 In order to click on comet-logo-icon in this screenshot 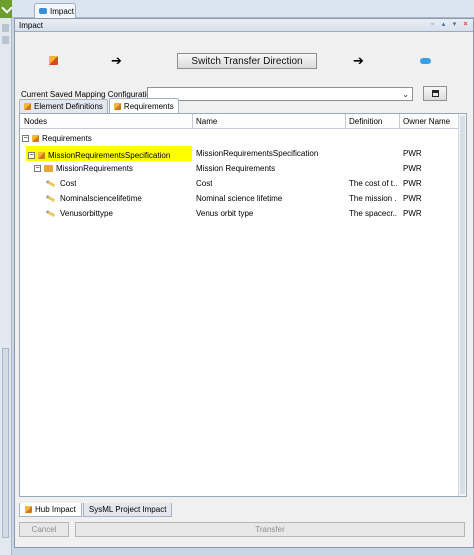, I will do `click(53, 60)`.